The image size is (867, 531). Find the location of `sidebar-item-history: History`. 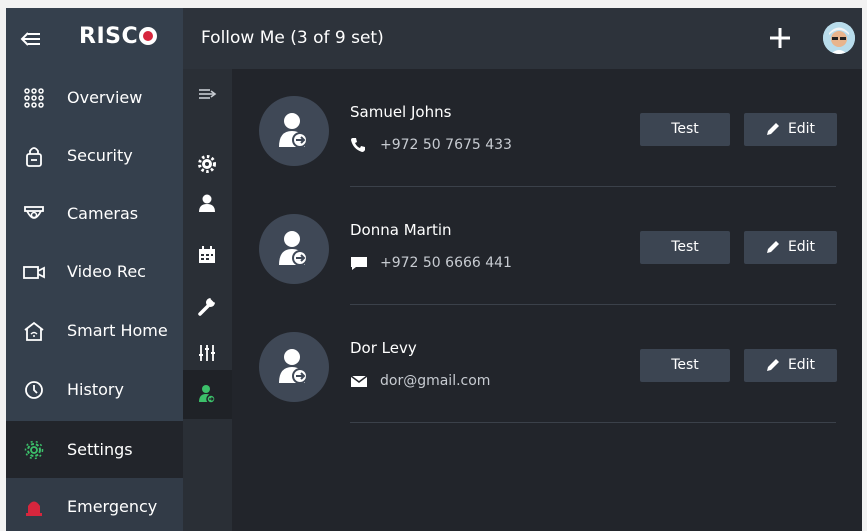

sidebar-item-history: History is located at coordinates (94, 390).